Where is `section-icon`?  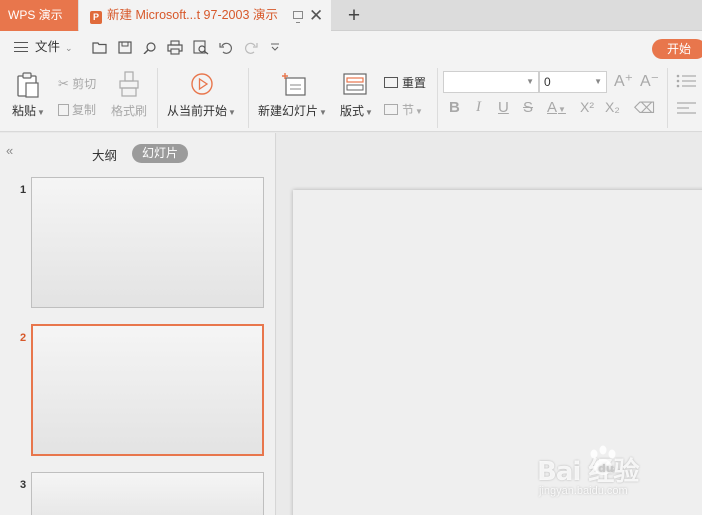
section-icon is located at coordinates (391, 109).